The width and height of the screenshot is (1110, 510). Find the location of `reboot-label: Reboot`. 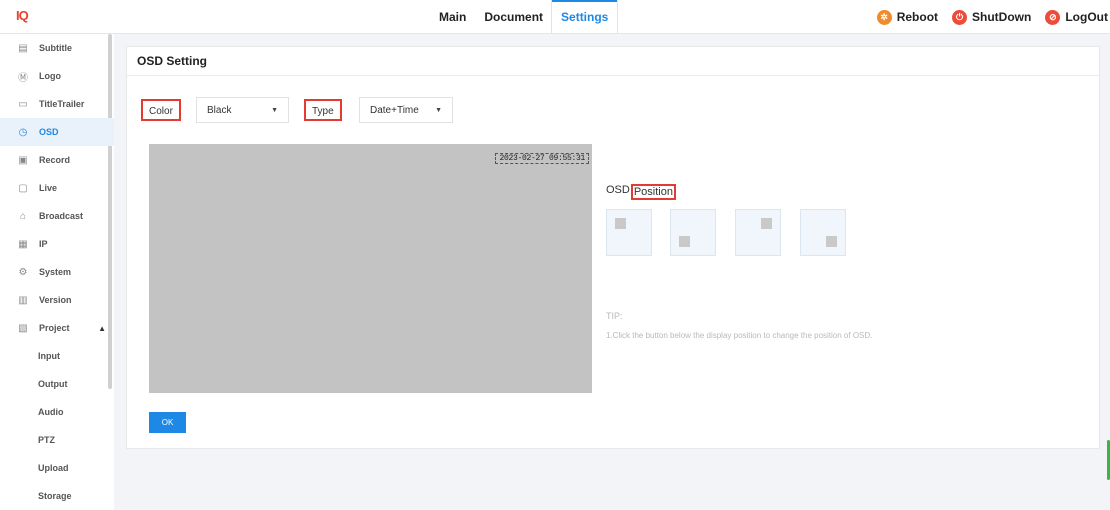

reboot-label: Reboot is located at coordinates (917, 17).